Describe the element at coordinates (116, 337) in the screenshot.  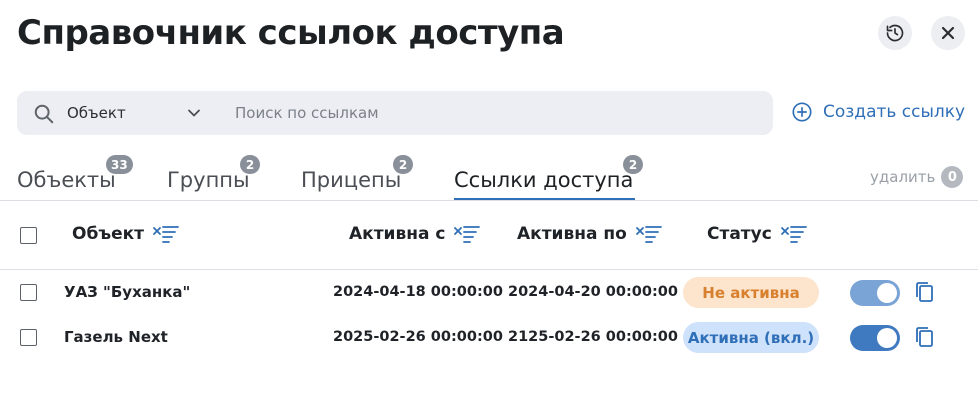
I see `cell-object: Газель Next` at that location.